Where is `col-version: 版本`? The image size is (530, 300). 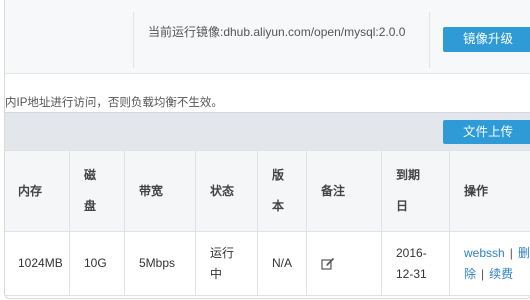
col-version: 版本 is located at coordinates (282, 191).